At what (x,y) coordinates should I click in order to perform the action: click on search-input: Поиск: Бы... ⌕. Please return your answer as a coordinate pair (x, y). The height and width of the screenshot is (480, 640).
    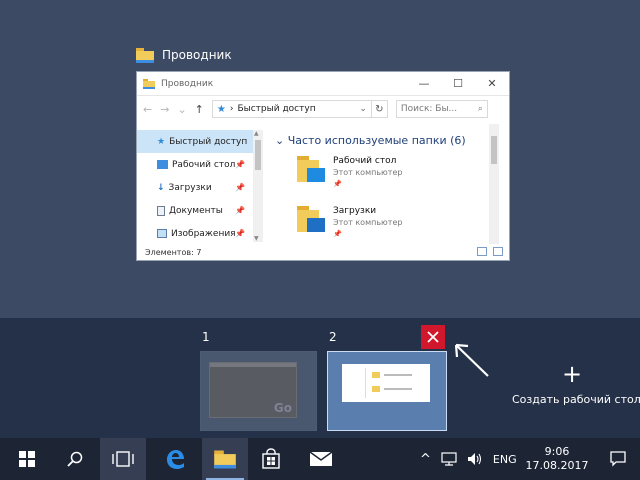
    Looking at the image, I should click on (441, 109).